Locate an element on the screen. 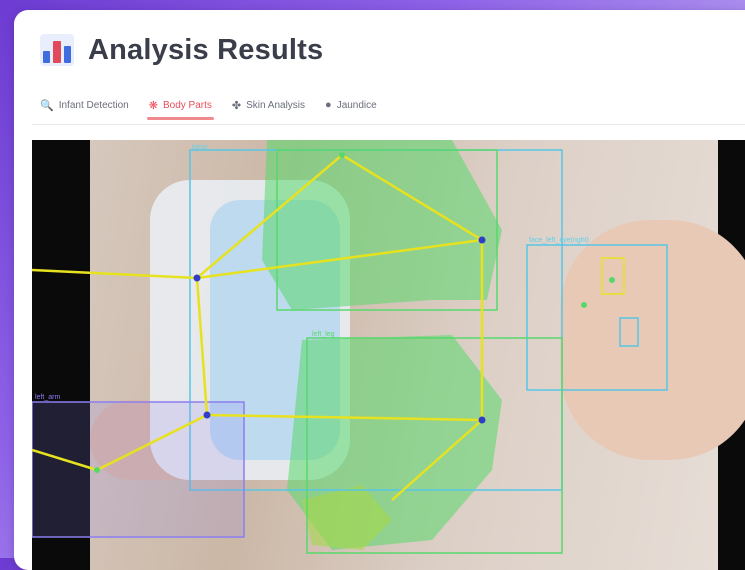 This screenshot has height=570, width=745. tab-jaundice: ● Jaundice is located at coordinates (351, 105).